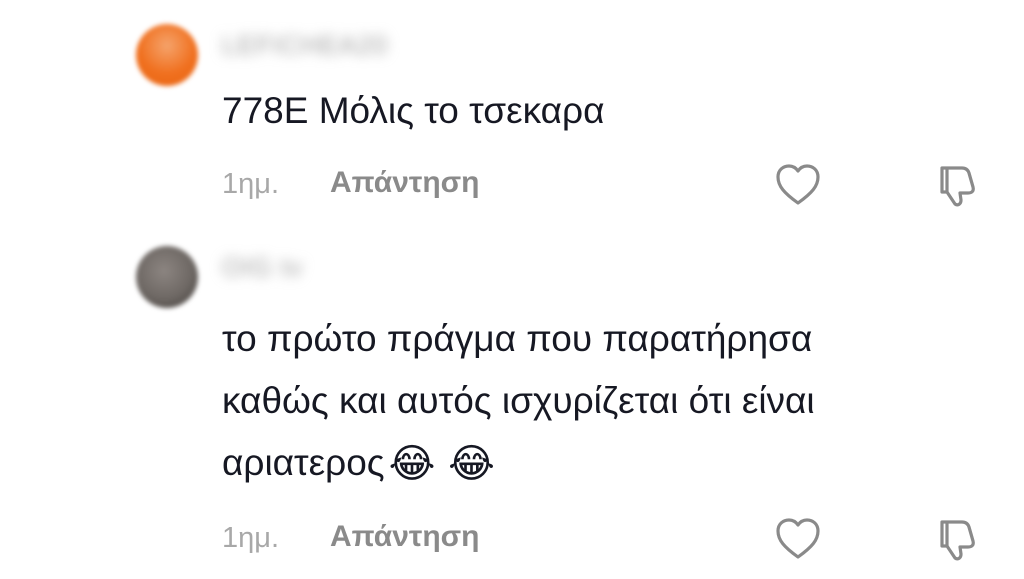 The height and width of the screenshot is (579, 1024). I want to click on comment-line-text: αριατερος, so click(303, 462).